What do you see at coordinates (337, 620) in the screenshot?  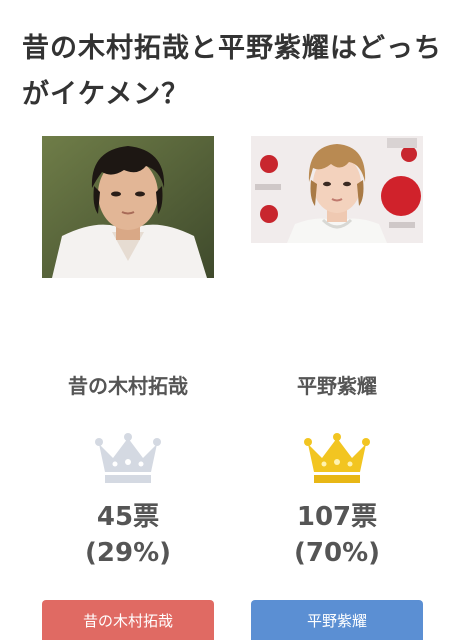 I see `vote-option-b-button: 平野紫耀` at bounding box center [337, 620].